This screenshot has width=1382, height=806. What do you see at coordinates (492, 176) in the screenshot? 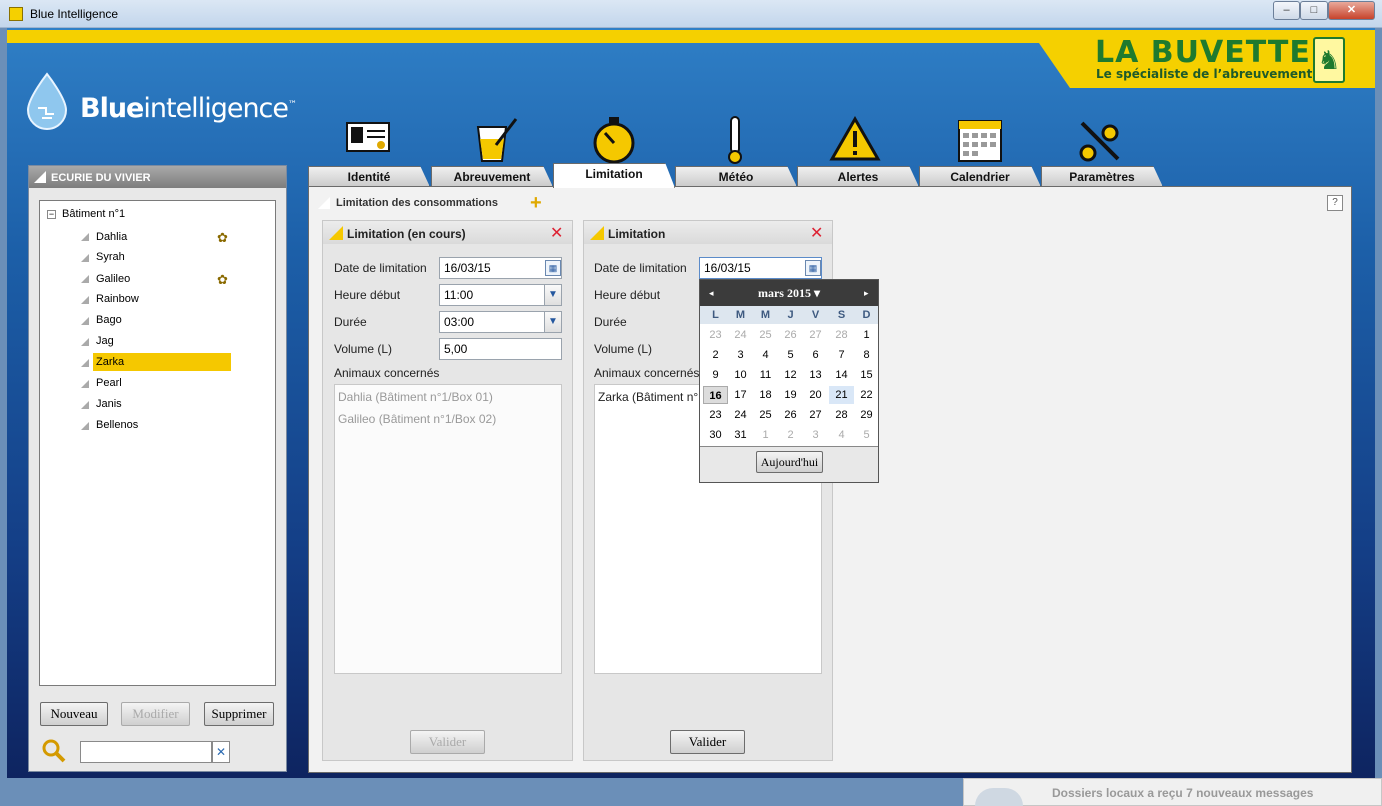
I see `tab-abreuvement: Abreuvement` at bounding box center [492, 176].